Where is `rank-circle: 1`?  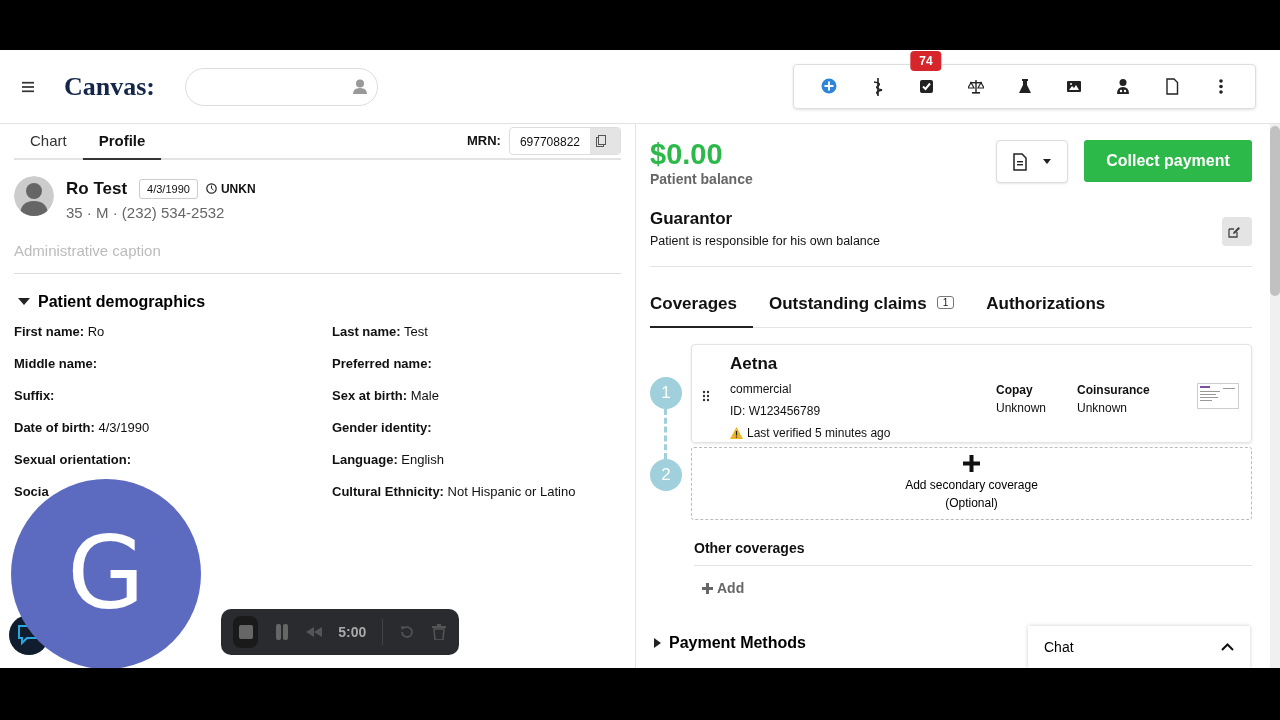
rank-circle: 1 is located at coordinates (666, 392).